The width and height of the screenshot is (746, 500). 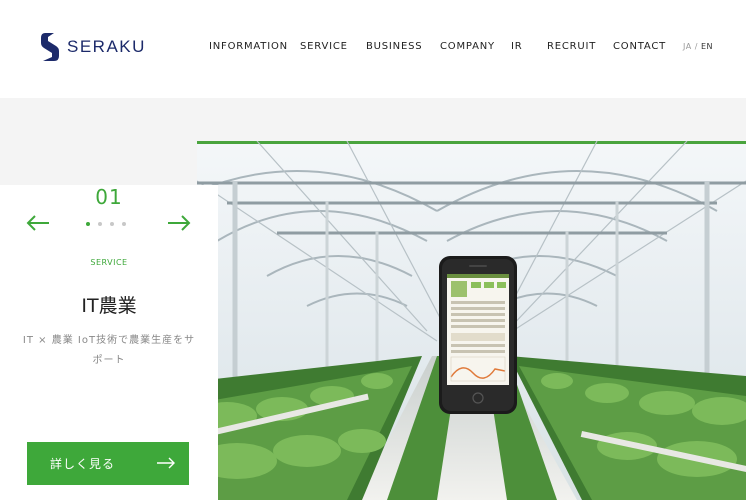 I want to click on nav-business: BUSINESS, so click(x=394, y=46).